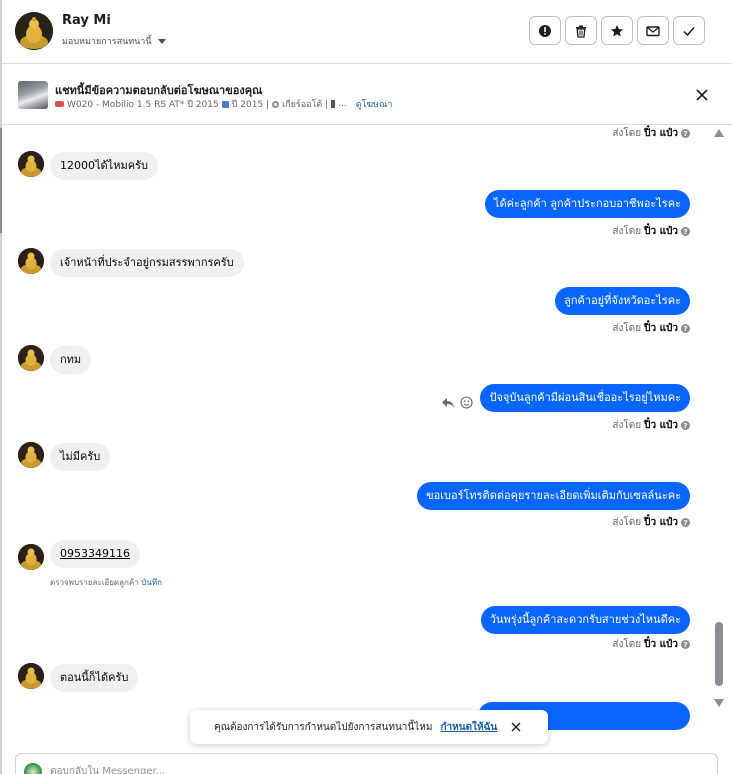 This screenshot has height=774, width=732. What do you see at coordinates (94, 678) in the screenshot?
I see `incoming-message: ตอนนี้ก็ได้ครับ` at bounding box center [94, 678].